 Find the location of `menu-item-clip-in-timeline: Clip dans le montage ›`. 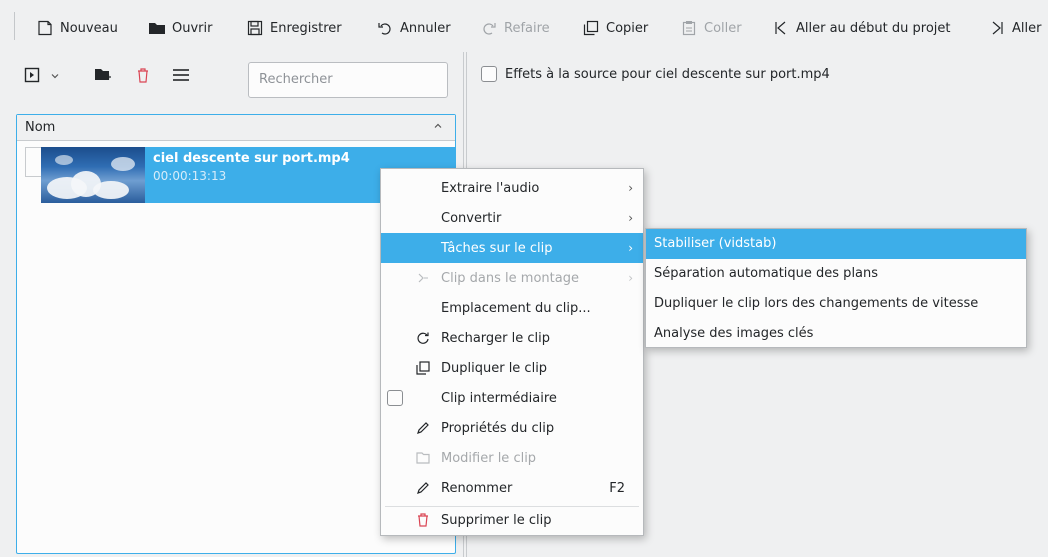

menu-item-clip-in-timeline: Clip dans le montage › is located at coordinates (512, 278).